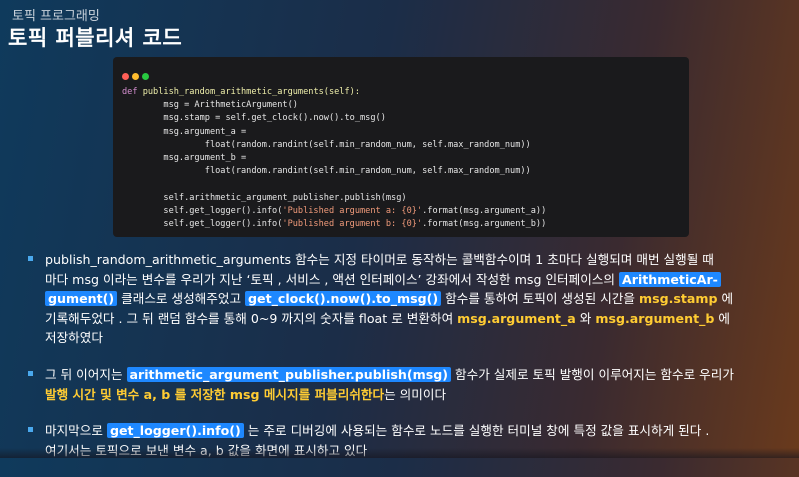 The image size is (799, 477). What do you see at coordinates (145, 76) in the screenshot?
I see `maximize-dot-icon` at bounding box center [145, 76].